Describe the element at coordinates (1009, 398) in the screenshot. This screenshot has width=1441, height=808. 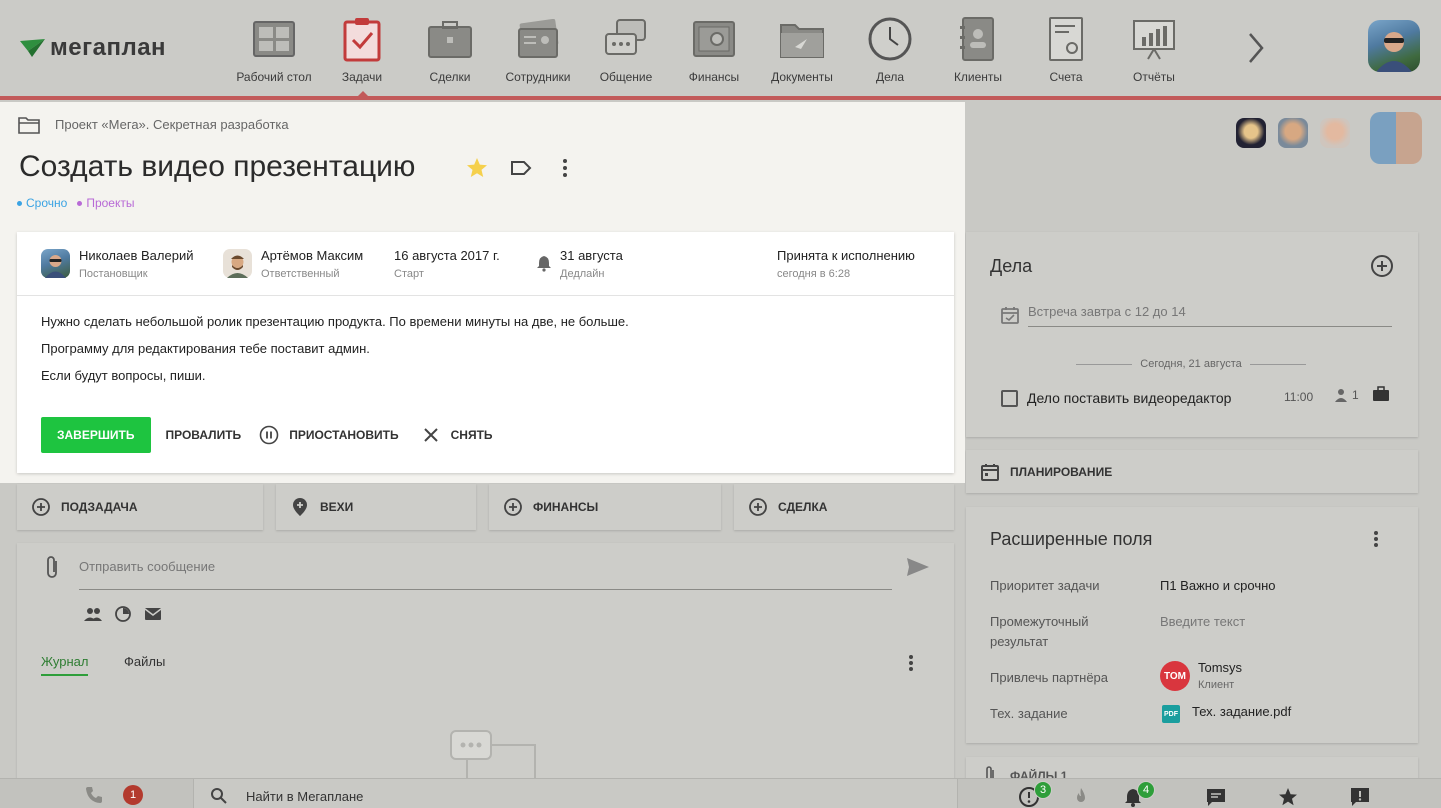
I see `affair-checkbox` at that location.